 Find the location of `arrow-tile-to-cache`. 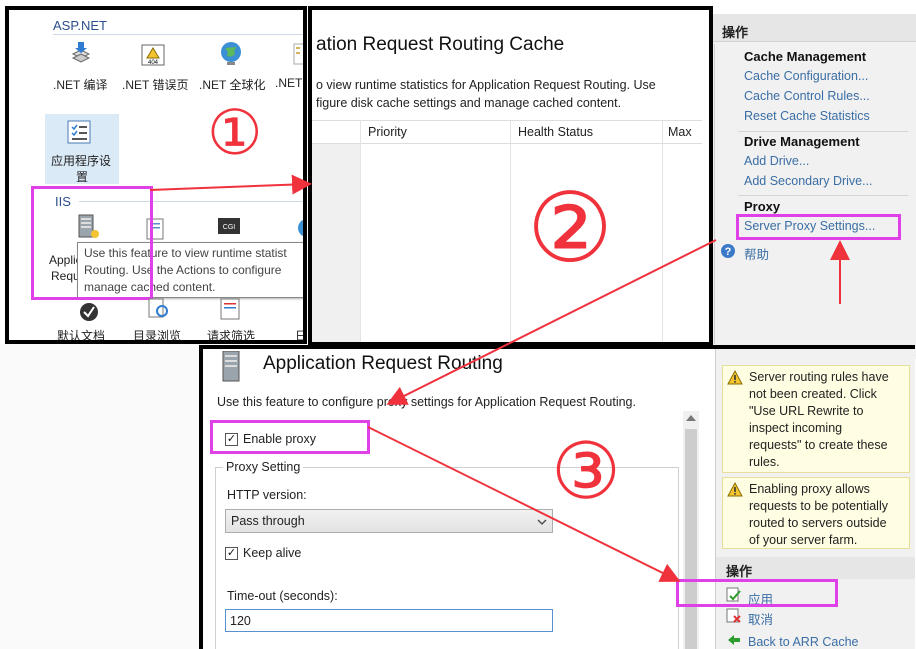

arrow-tile-to-cache is located at coordinates (230, 184).